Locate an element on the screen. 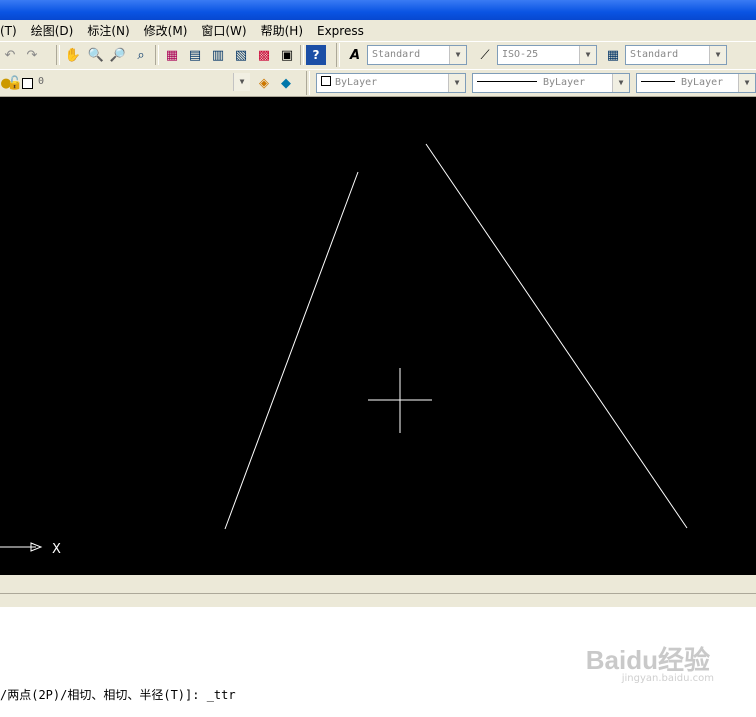 The image size is (756, 717). divider is located at coordinates (378, 593).